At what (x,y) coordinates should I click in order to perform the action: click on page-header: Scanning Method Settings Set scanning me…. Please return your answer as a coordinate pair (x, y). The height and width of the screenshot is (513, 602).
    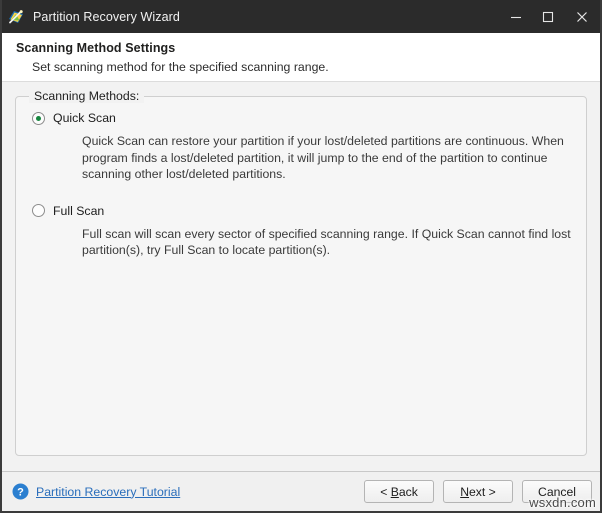
    Looking at the image, I should click on (301, 57).